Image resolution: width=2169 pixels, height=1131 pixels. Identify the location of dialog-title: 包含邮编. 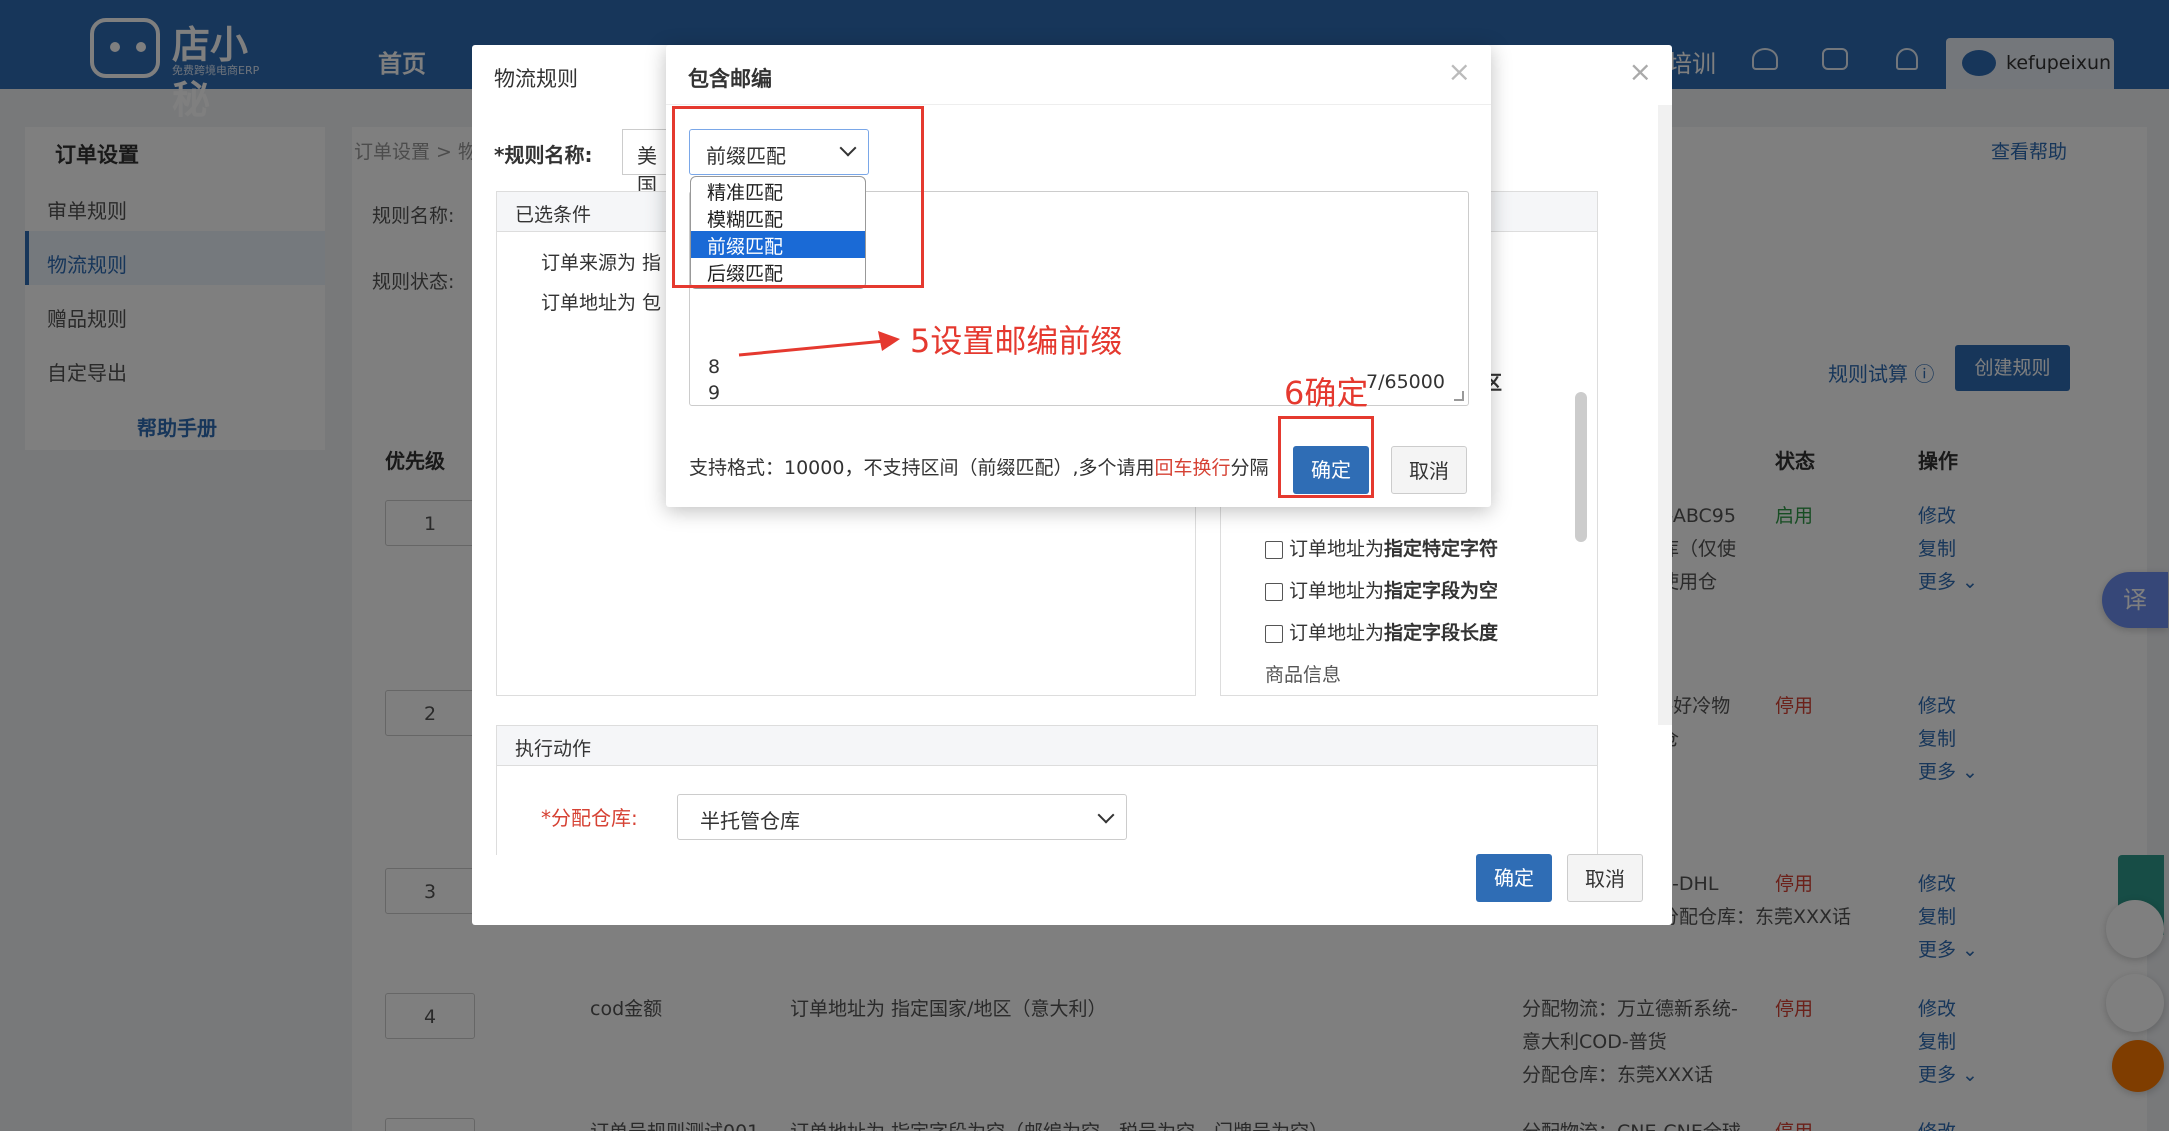
(730, 79).